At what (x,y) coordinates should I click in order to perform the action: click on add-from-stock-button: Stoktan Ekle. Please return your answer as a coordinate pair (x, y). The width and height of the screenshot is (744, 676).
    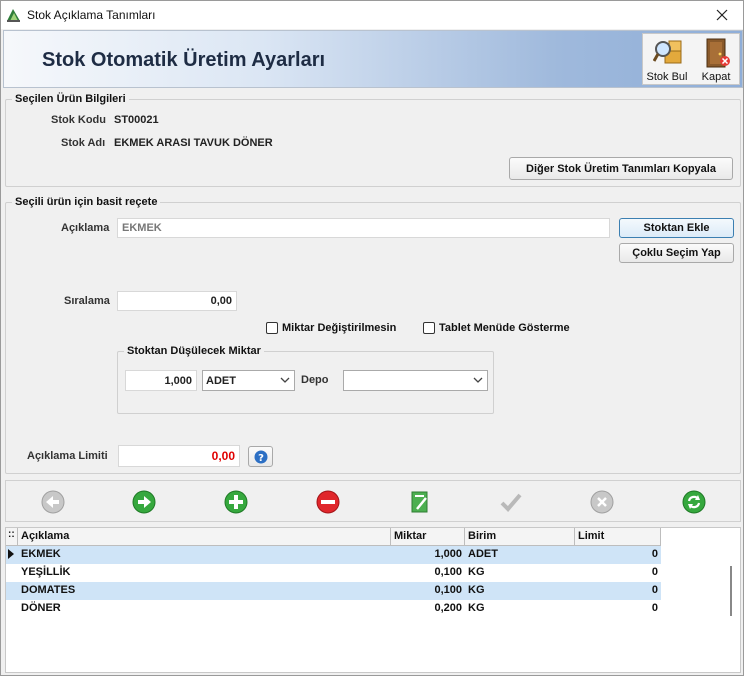
    Looking at the image, I should click on (676, 228).